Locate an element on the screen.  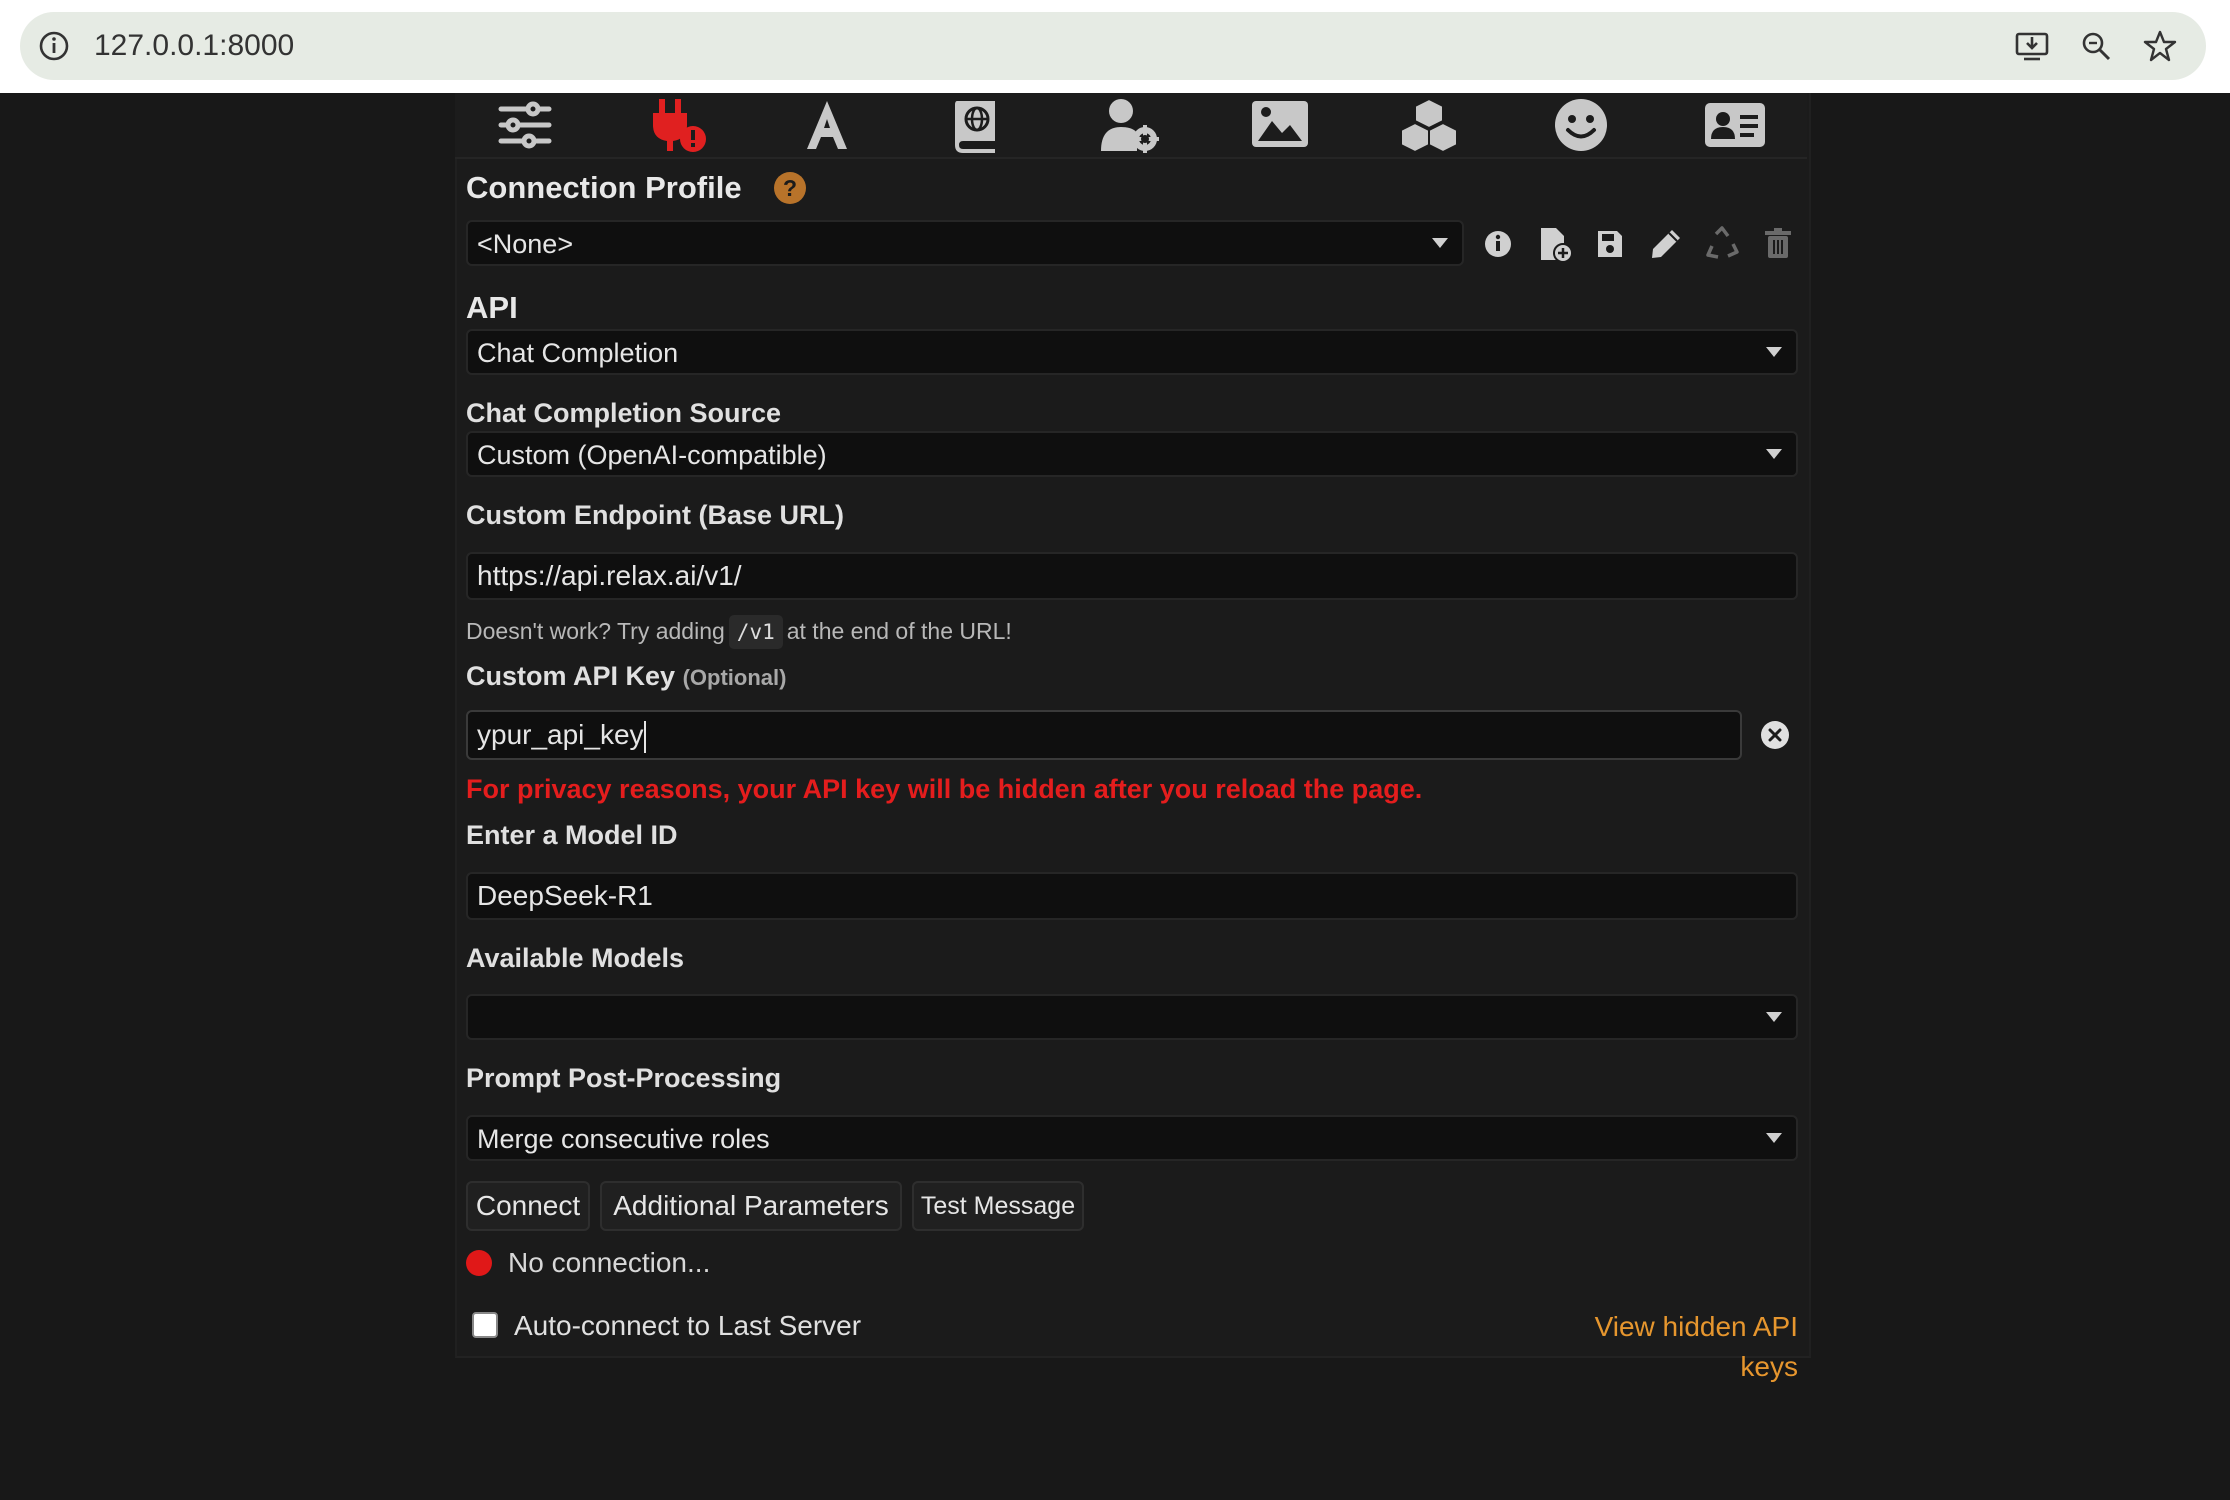
connect-button: Connect is located at coordinates (528, 1206).